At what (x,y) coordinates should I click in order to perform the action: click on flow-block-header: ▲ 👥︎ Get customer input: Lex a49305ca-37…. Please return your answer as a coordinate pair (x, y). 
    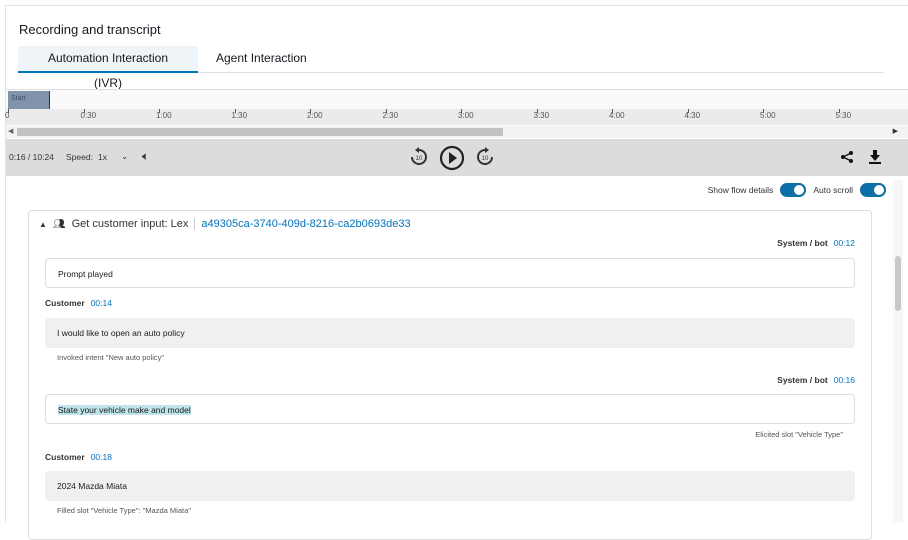
    Looking at the image, I should click on (225, 224).